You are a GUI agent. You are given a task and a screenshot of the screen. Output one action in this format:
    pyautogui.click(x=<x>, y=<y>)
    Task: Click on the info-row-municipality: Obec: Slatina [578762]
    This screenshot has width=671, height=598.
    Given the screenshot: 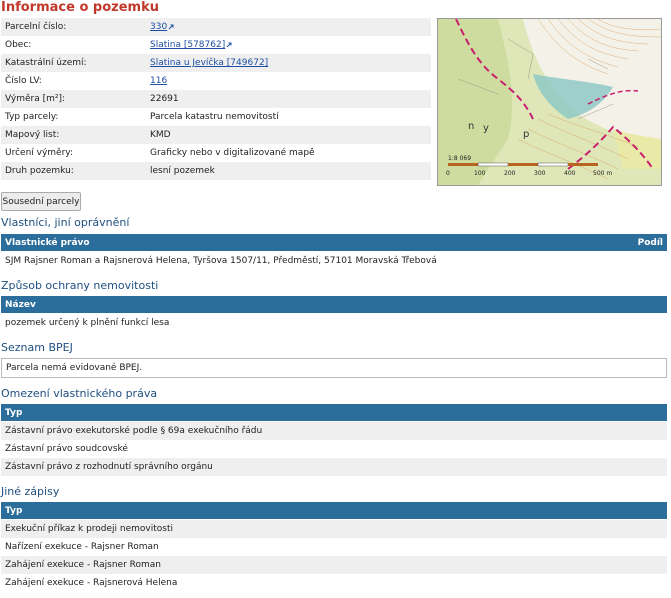 What is the action you would take?
    pyautogui.click(x=216, y=45)
    